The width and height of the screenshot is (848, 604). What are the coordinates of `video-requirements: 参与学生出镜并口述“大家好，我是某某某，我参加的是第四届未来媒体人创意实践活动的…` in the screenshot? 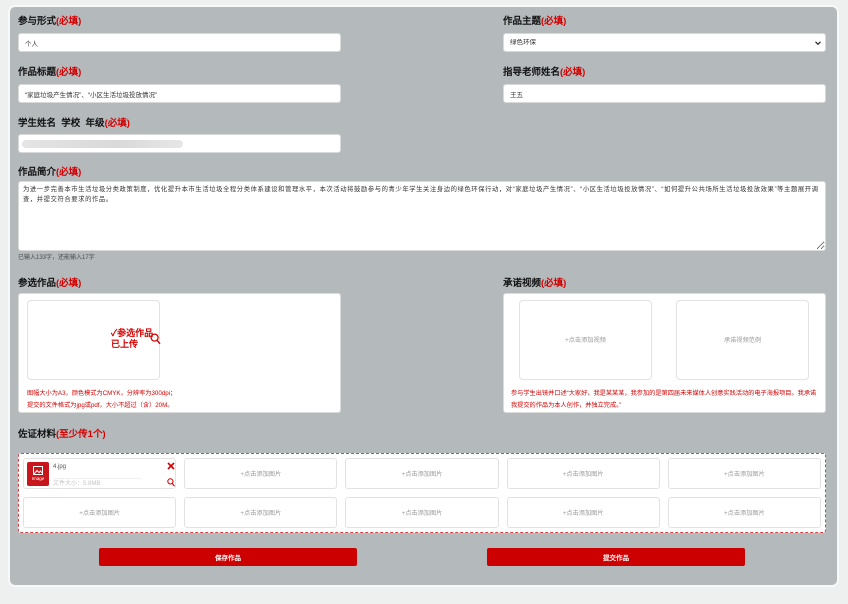 It's located at (663, 400).